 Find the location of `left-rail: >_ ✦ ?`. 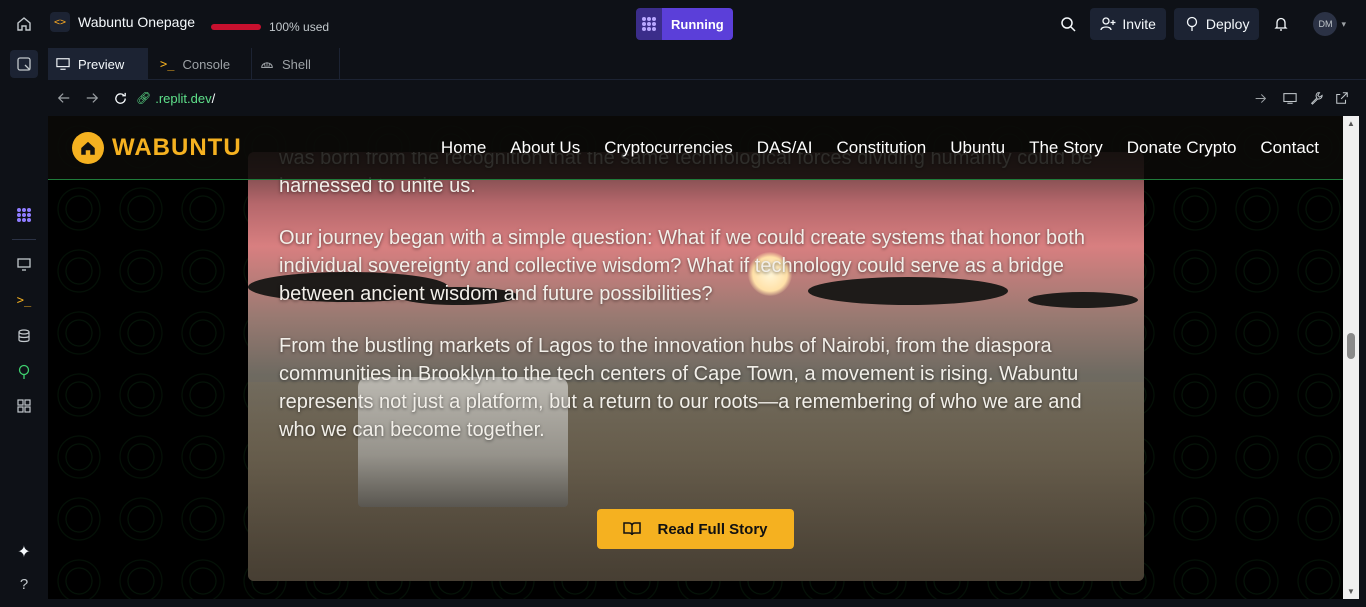

left-rail: >_ ✦ ? is located at coordinates (24, 327).